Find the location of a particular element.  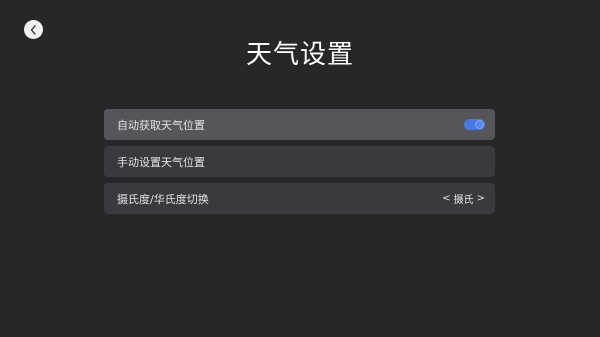

unit-prev-arrow: < is located at coordinates (446, 198).